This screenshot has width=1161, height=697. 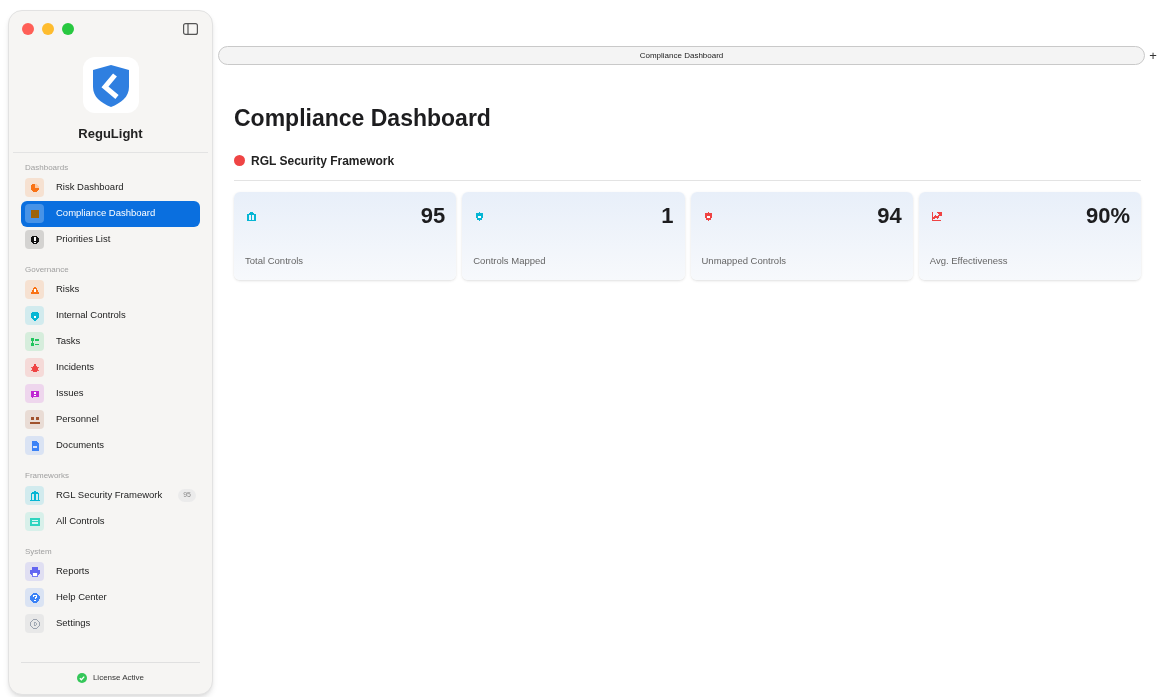 I want to click on stat-value: 95, so click(x=433, y=215).